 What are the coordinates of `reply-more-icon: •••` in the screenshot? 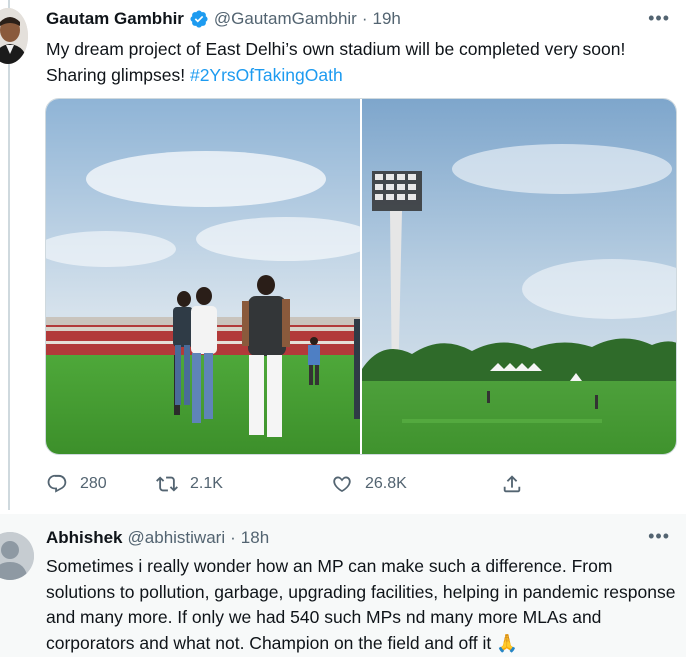 It's located at (659, 536).